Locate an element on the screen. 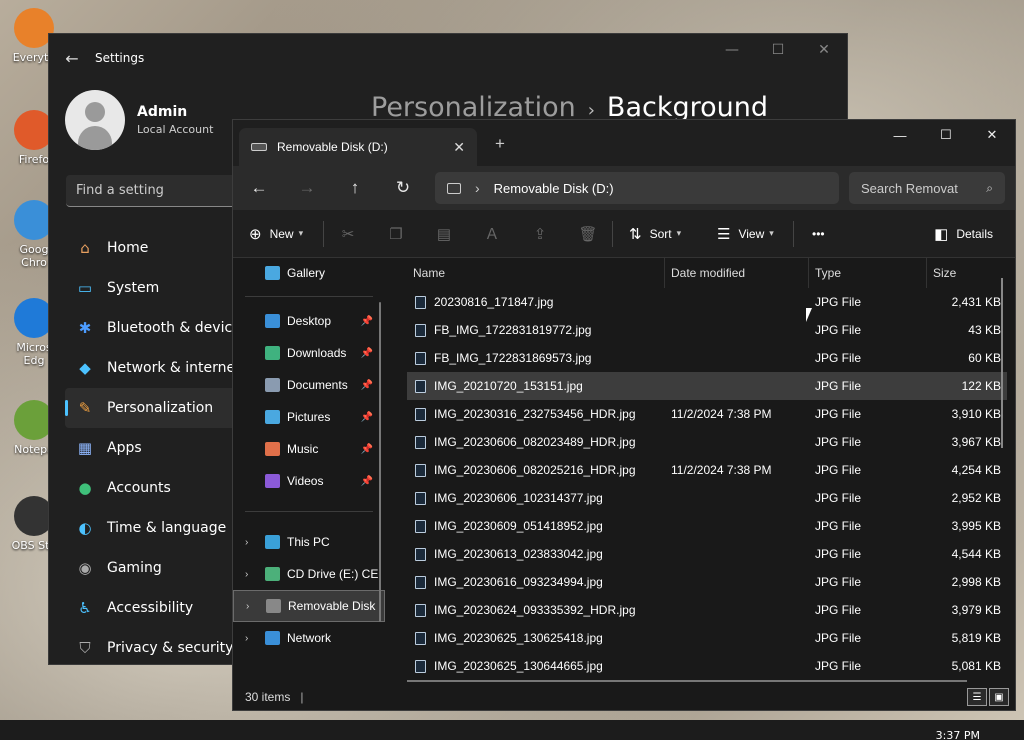 The image size is (1024, 740). sidebar-item-videos: Videos 📌 is located at coordinates (309, 481).